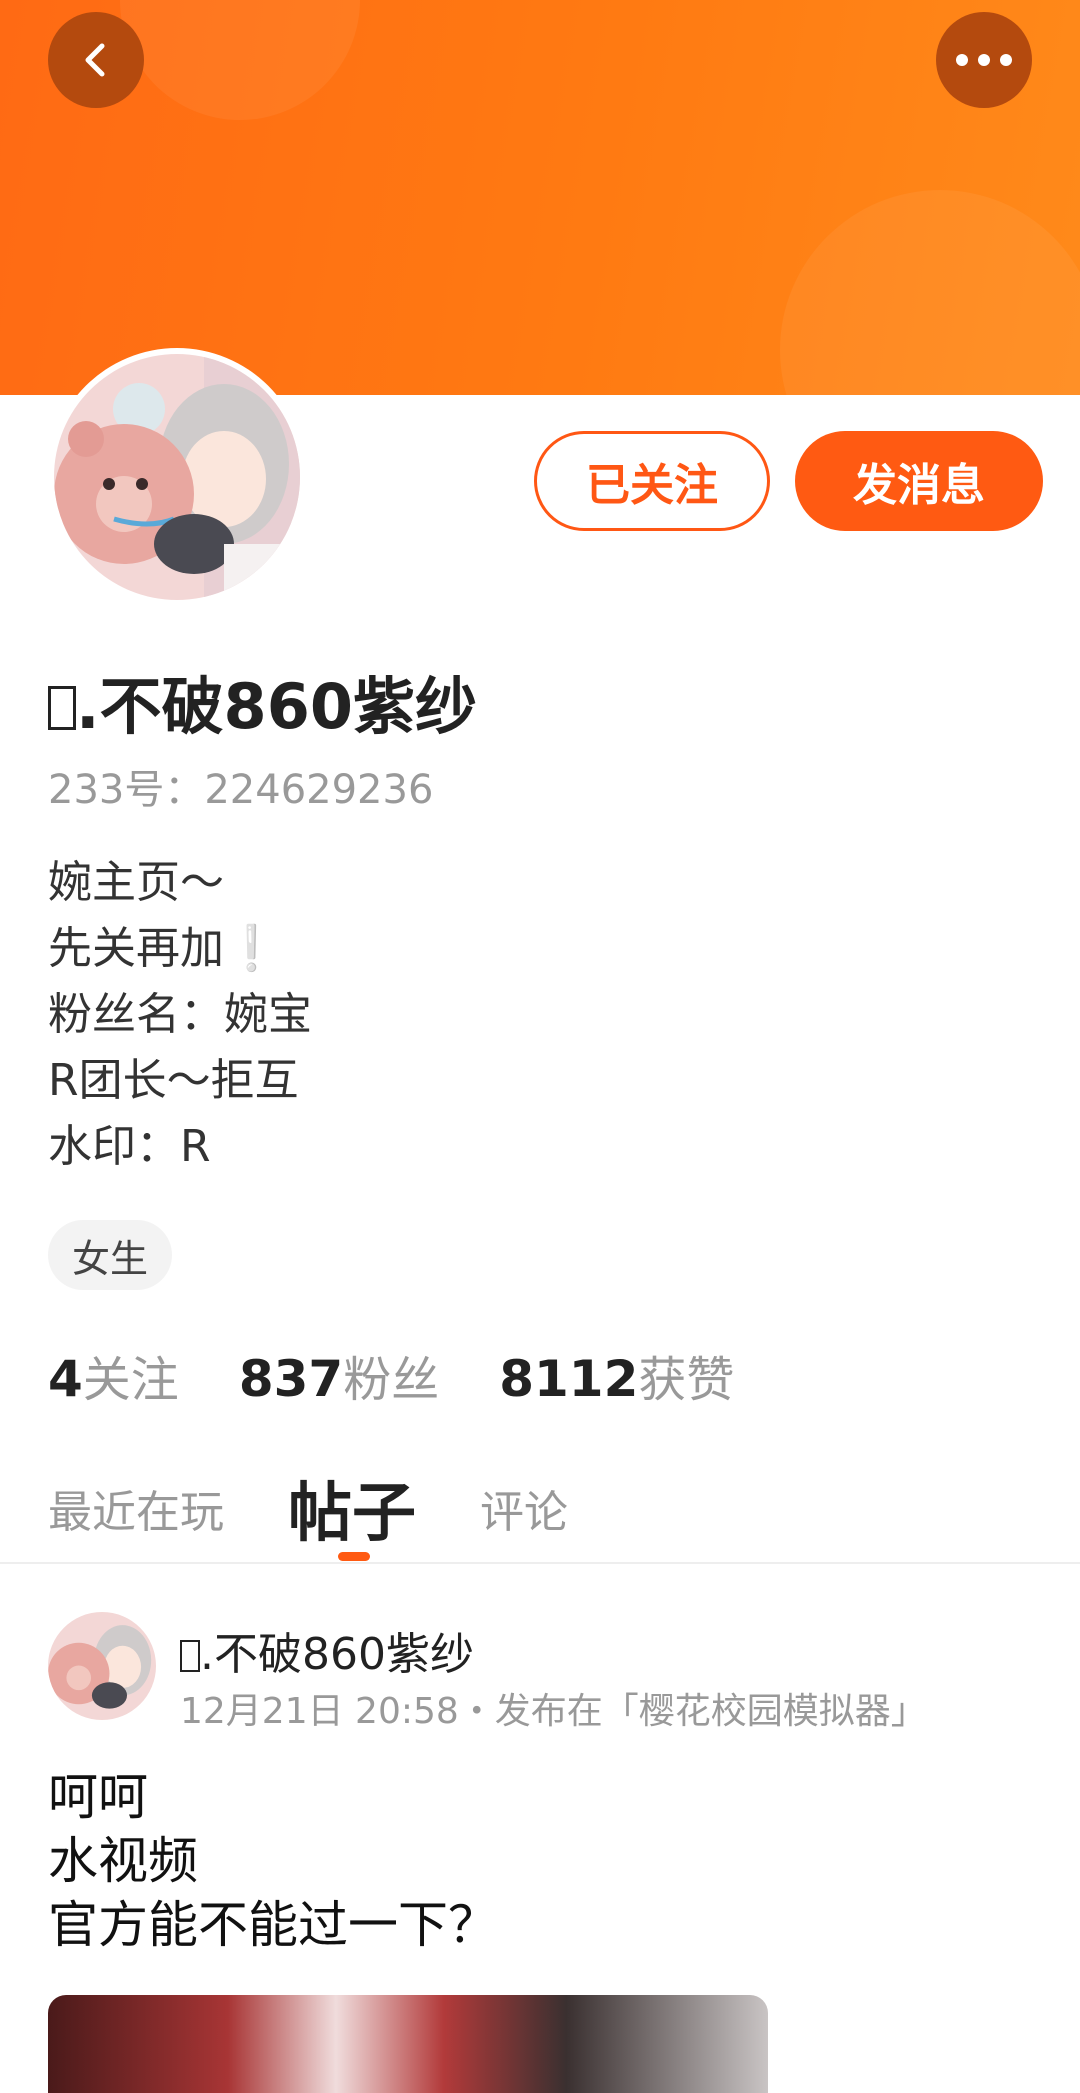 Image resolution: width=1080 pixels, height=2093 pixels. What do you see at coordinates (98, 1797) in the screenshot?
I see `post-line: 呵呵` at bounding box center [98, 1797].